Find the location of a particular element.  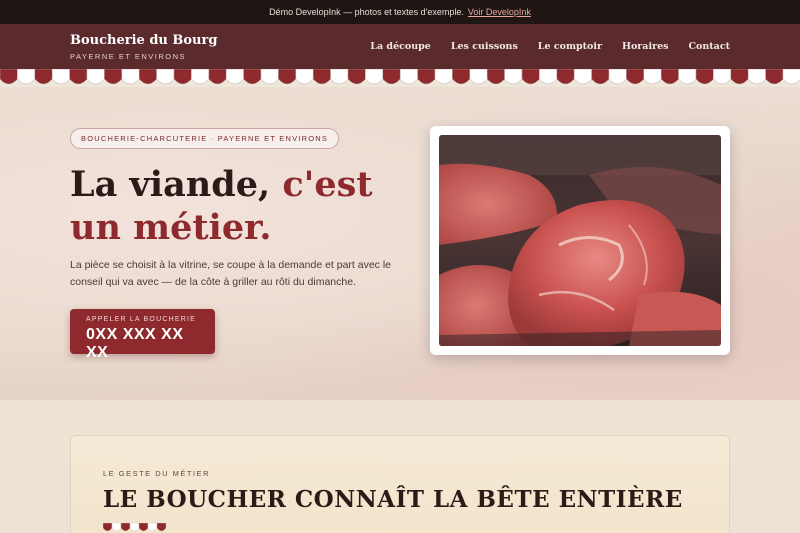

call-button-phone: 0XX XXX XX XX is located at coordinates (135, 343).